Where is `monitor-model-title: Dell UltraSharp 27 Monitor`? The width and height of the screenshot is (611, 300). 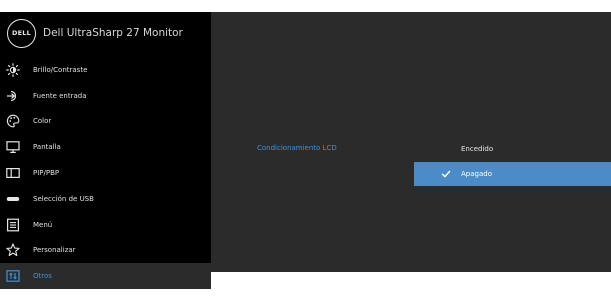 monitor-model-title: Dell UltraSharp 27 Monitor is located at coordinates (113, 33).